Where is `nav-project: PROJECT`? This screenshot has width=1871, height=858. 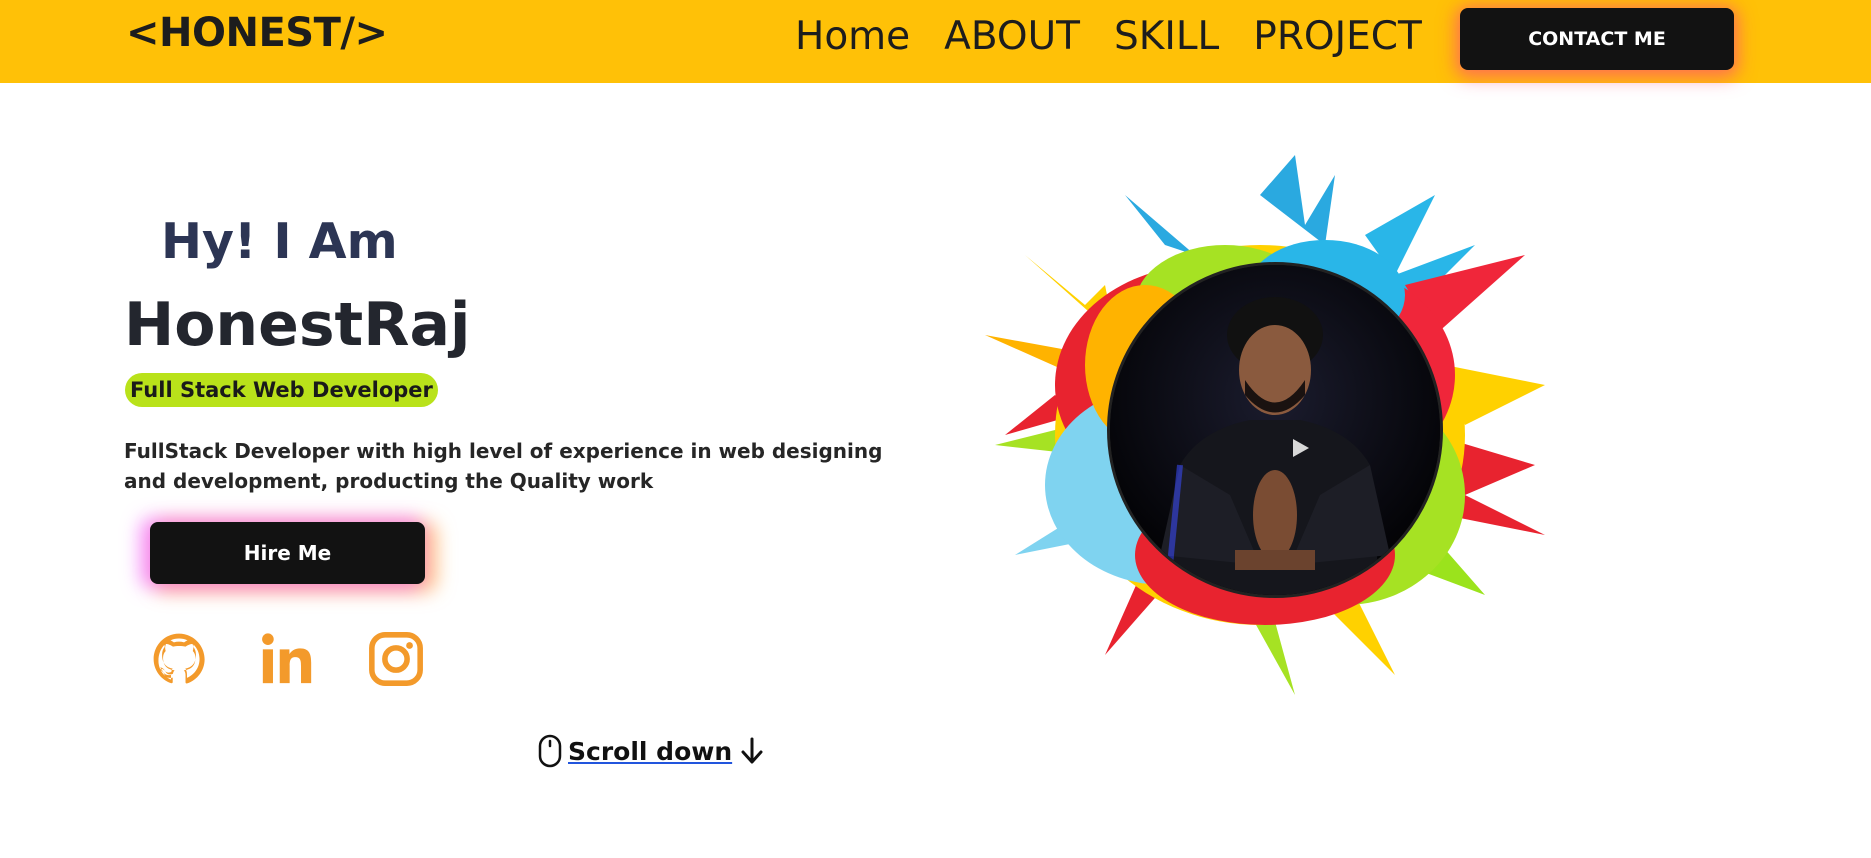
nav-project: PROJECT is located at coordinates (1337, 36).